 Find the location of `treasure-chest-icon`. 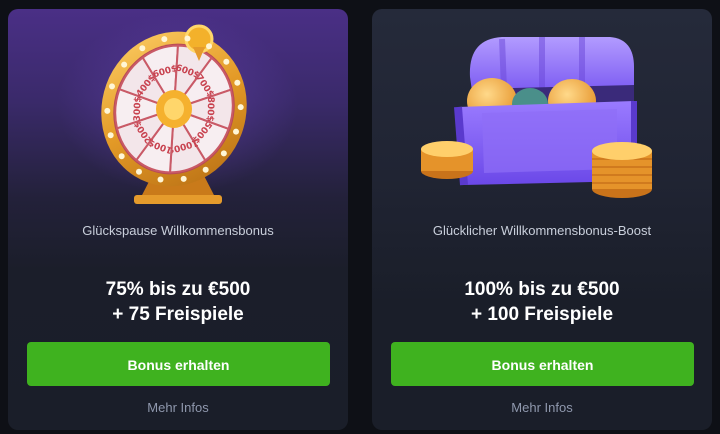

treasure-chest-icon is located at coordinates (536, 117).